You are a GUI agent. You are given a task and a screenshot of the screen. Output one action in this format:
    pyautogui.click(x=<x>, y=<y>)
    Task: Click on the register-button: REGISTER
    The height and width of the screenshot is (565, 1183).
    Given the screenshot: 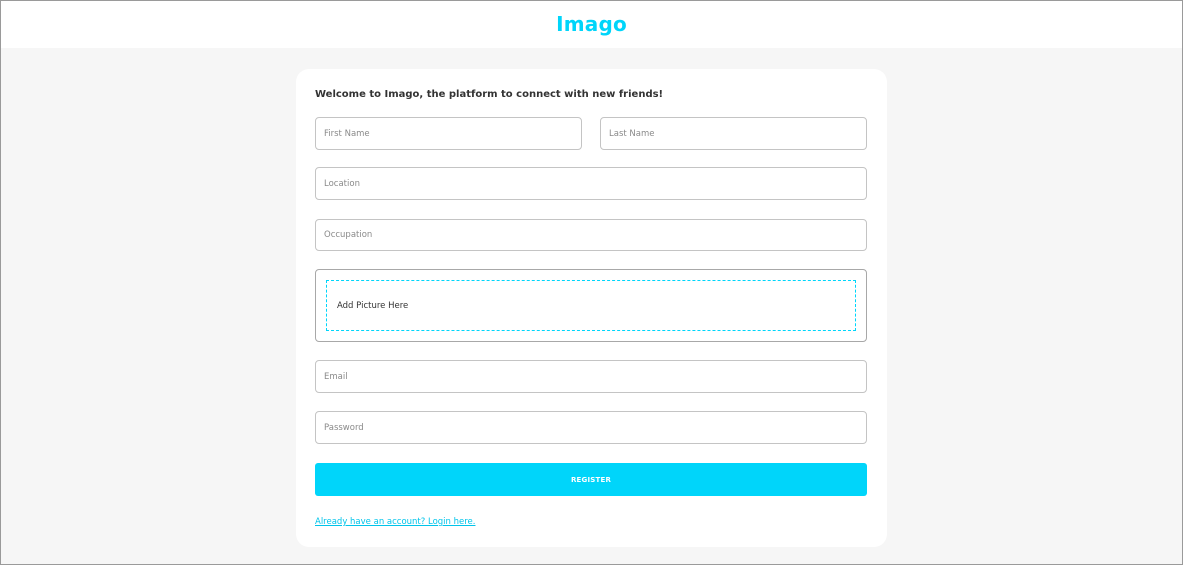 What is the action you would take?
    pyautogui.click(x=591, y=479)
    